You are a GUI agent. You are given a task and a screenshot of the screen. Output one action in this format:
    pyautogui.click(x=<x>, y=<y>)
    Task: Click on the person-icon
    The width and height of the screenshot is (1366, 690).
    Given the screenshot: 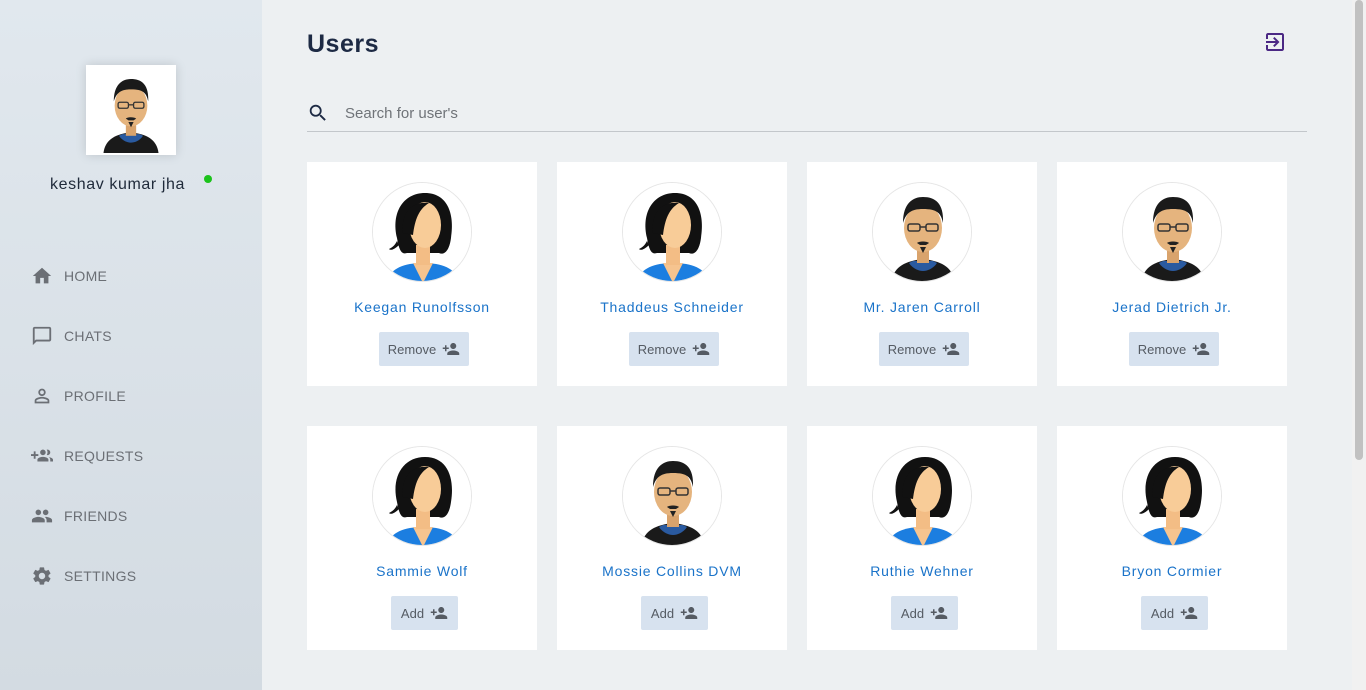 What is the action you would take?
    pyautogui.click(x=42, y=396)
    